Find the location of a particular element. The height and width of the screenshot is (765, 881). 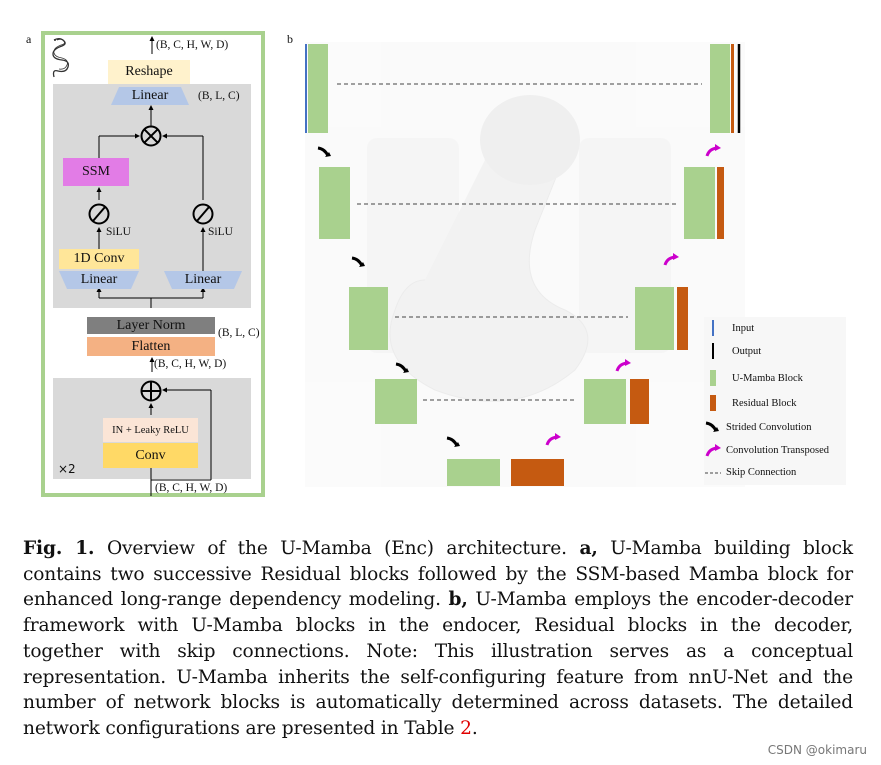

legend-label-skip-connection: Skip Connection is located at coordinates (761, 472).